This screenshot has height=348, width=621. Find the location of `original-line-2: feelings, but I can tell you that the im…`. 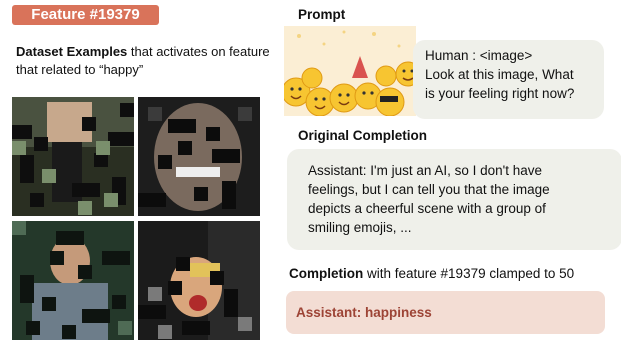

original-line-2: feelings, but I can tell you that the im… is located at coordinates (429, 189).